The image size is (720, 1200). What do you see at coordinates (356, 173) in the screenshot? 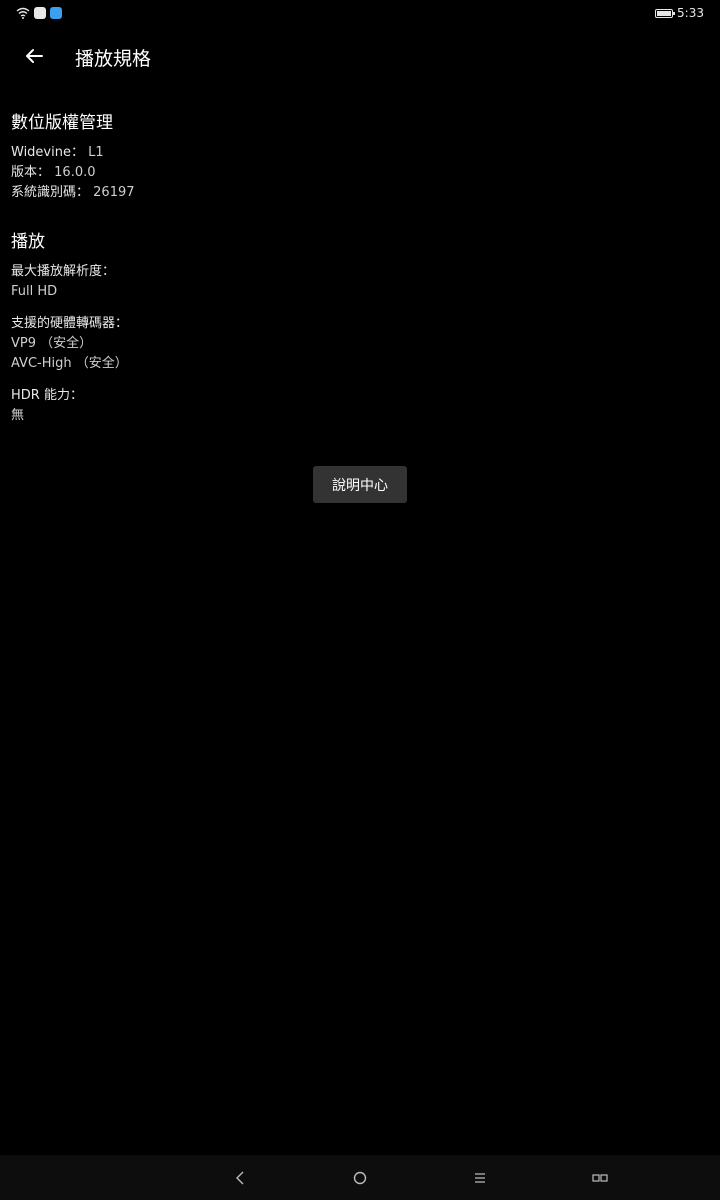
I see `version-row: 版本： 16.0.0` at bounding box center [356, 173].